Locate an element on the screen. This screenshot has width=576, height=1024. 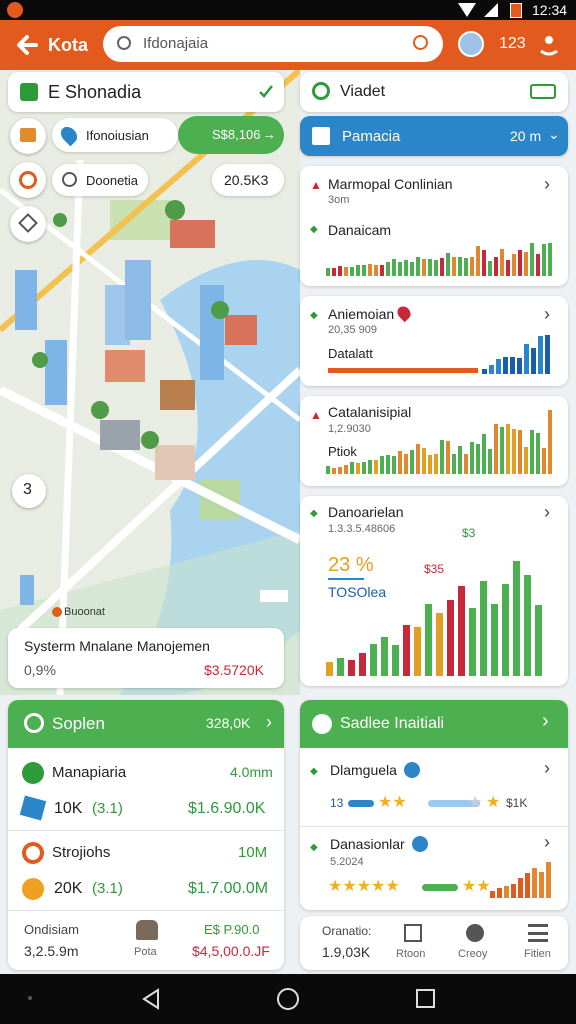
toolbar-item-1: Rtoon is located at coordinates (414, 944).